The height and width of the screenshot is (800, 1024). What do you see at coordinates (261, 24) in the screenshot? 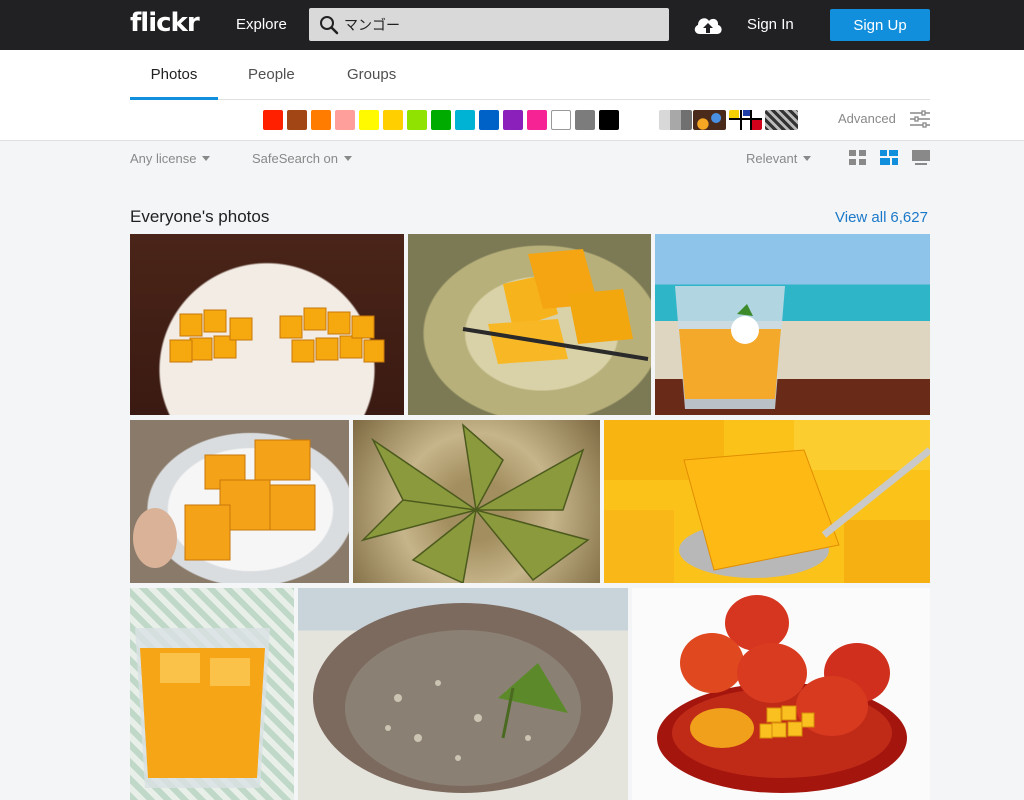
I see `explore-link: Explore` at bounding box center [261, 24].